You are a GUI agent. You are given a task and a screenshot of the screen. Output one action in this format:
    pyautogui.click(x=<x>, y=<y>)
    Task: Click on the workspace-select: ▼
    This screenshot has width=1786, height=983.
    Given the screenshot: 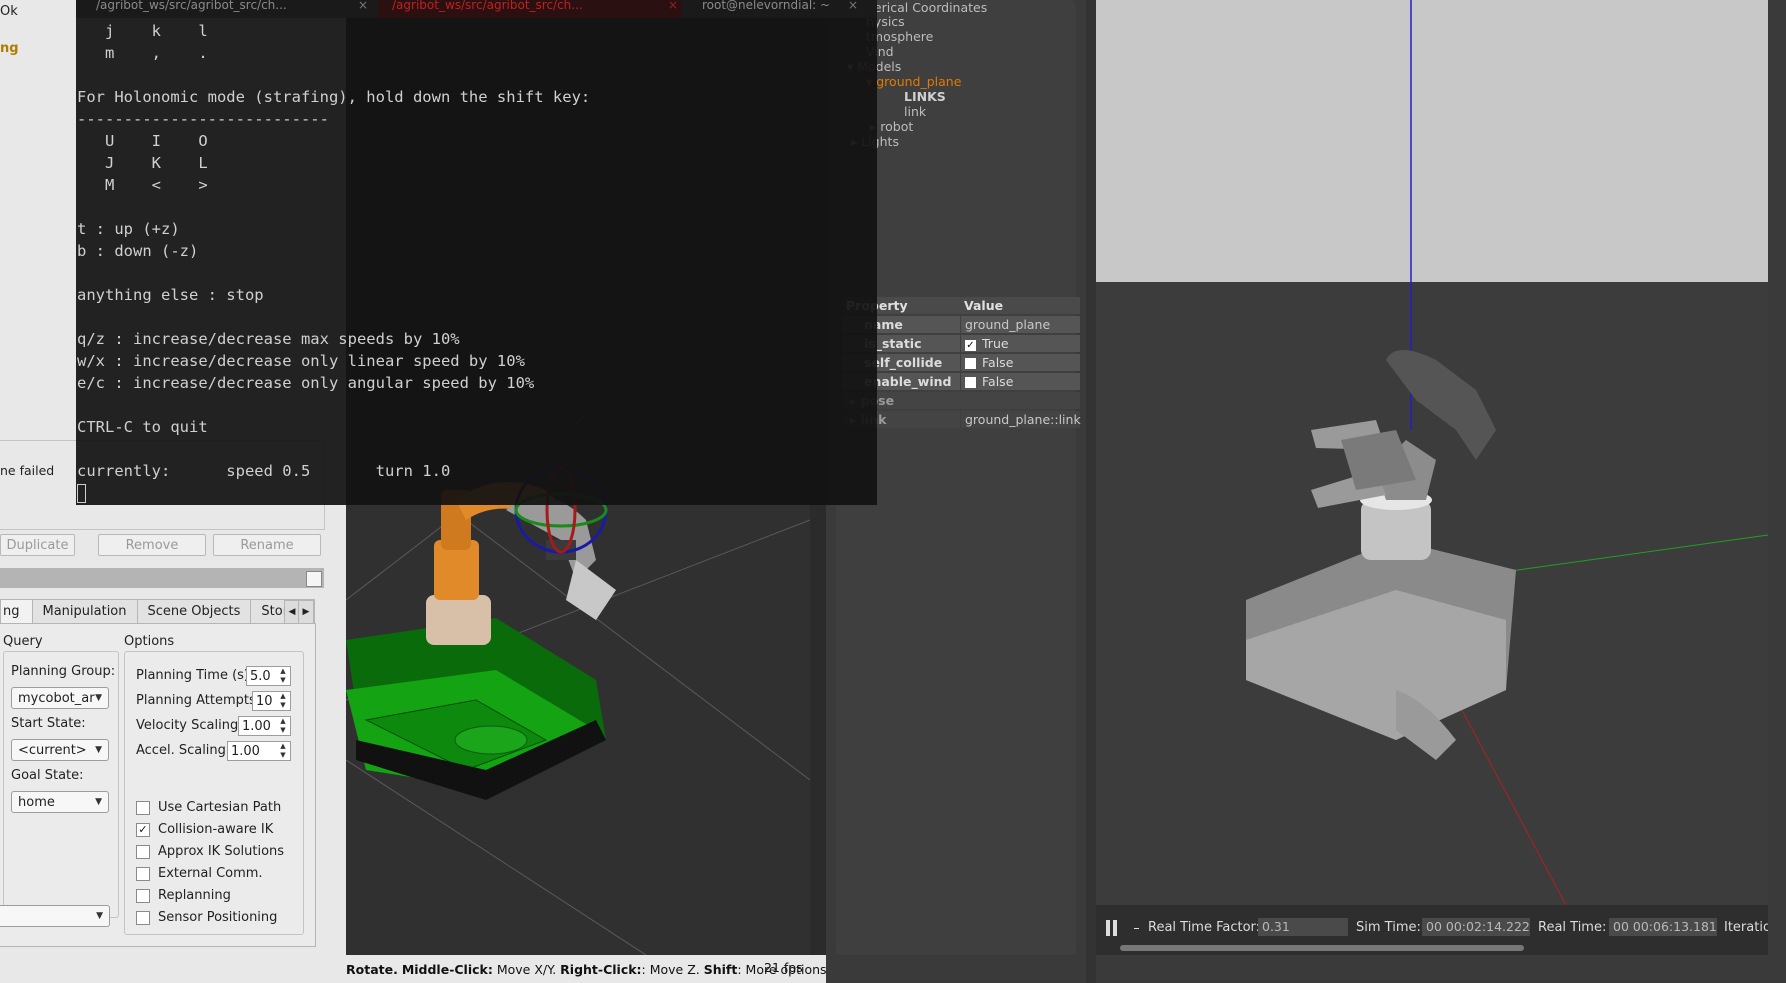 What is the action you would take?
    pyautogui.click(x=55, y=916)
    